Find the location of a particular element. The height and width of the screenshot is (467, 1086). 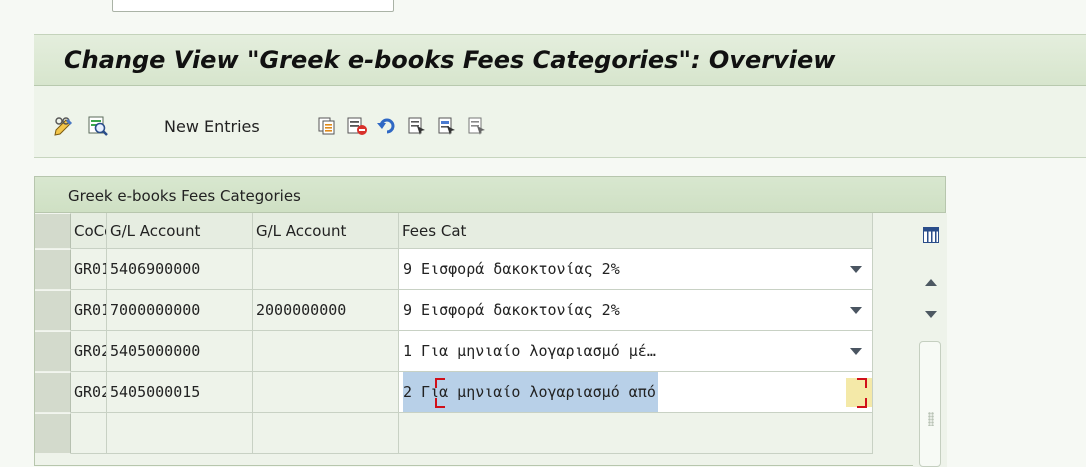

table-title: Greek e-books Fees Categories is located at coordinates (184, 196).